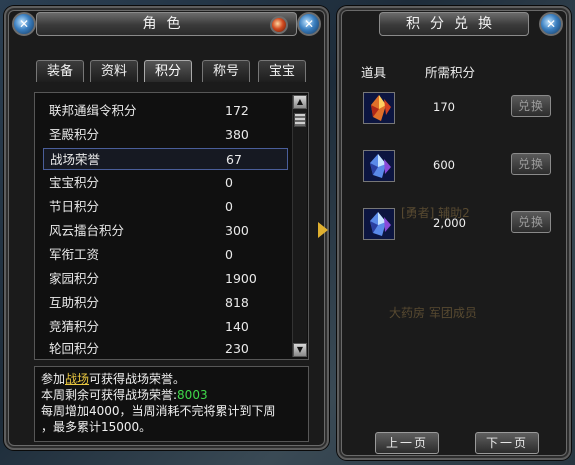  What do you see at coordinates (75, 159) in the screenshot?
I see `points-name: 战场荣誉` at bounding box center [75, 159].